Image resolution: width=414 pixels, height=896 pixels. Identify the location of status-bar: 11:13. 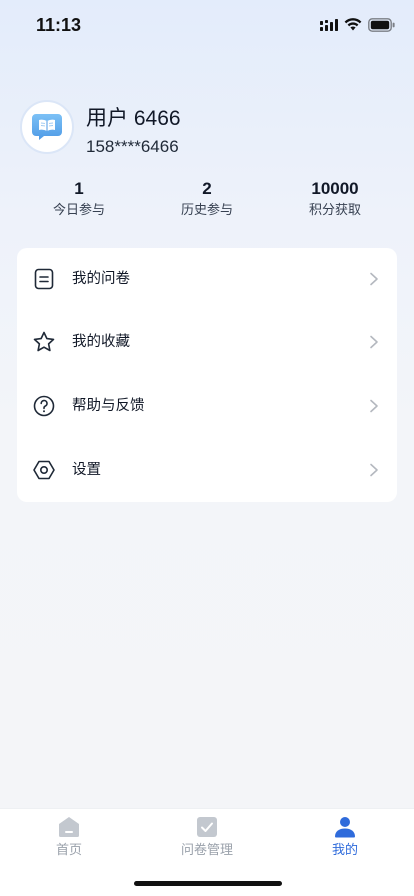
(207, 25).